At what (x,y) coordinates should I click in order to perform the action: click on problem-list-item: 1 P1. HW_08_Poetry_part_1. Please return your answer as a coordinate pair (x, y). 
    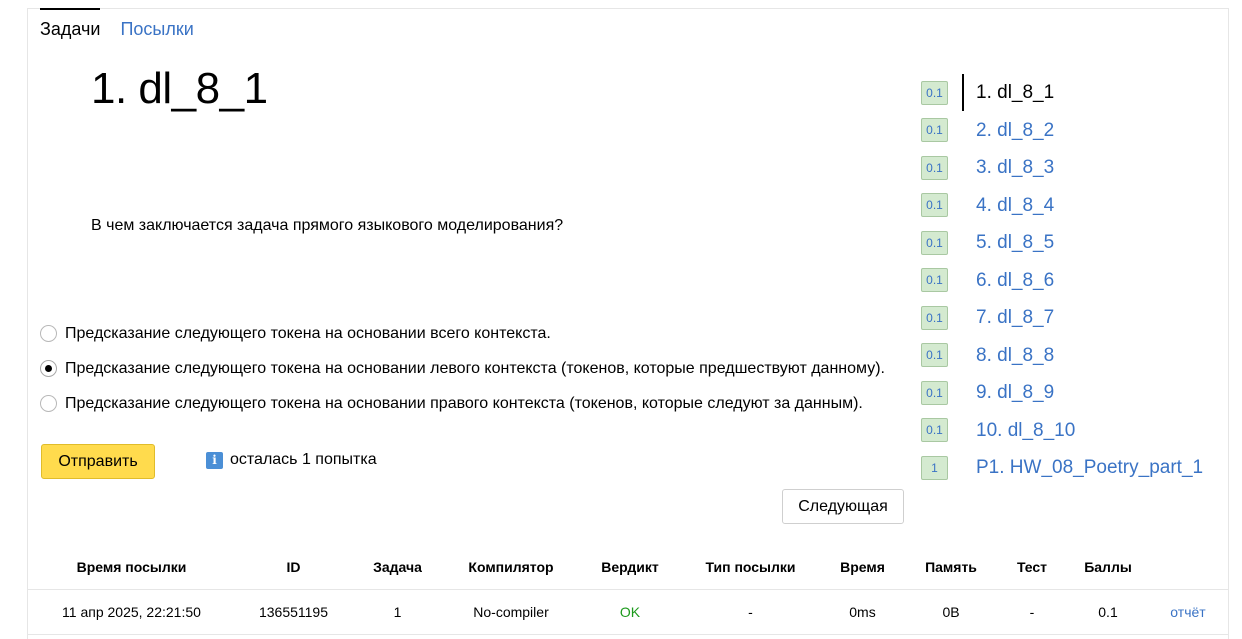
    Looking at the image, I should click on (1062, 468).